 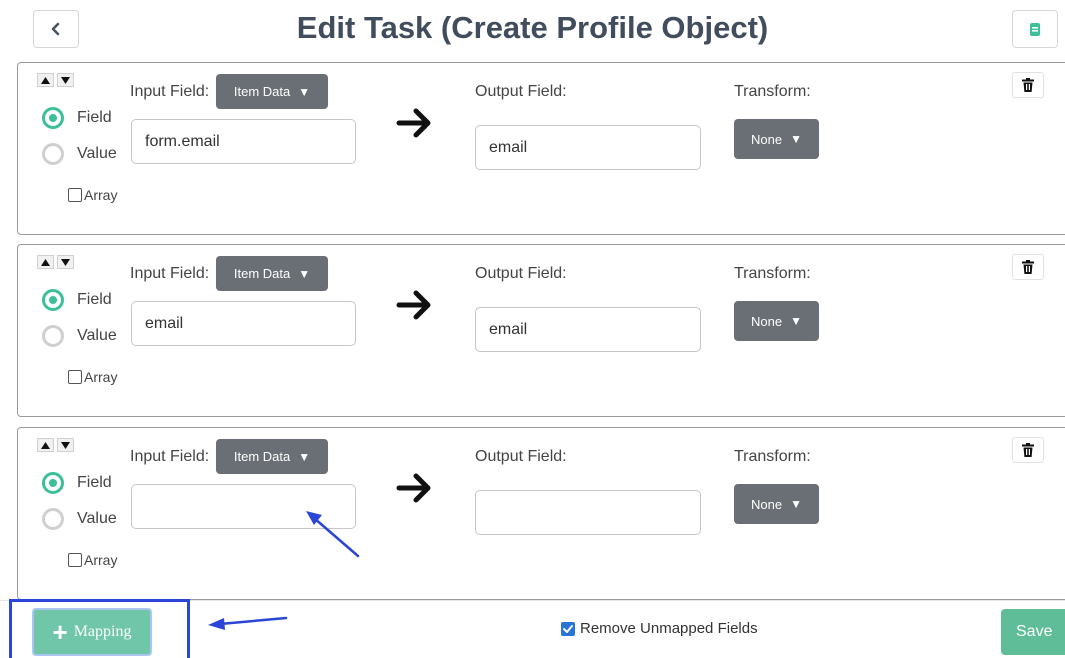 I want to click on page-title: Edit Task (Create Profile Object), so click(x=532, y=27).